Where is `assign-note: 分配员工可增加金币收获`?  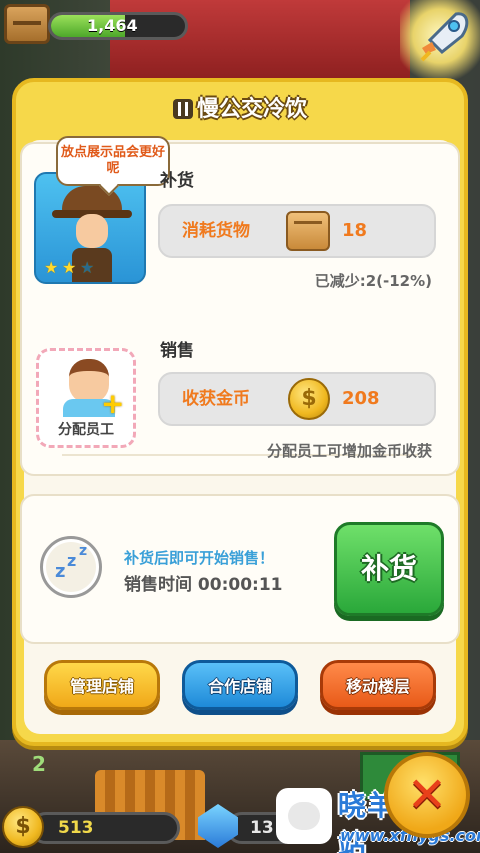
assign-note: 分配员工可增加金币收获 is located at coordinates (349, 451).